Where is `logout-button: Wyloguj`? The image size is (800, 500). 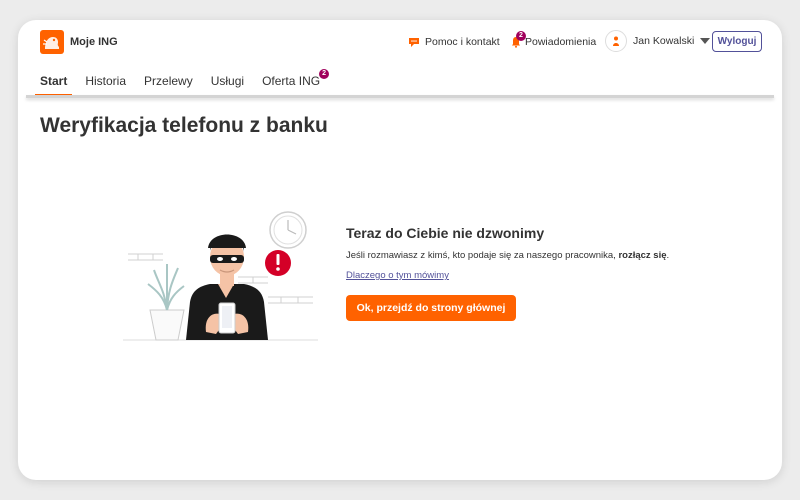 logout-button: Wyloguj is located at coordinates (737, 41).